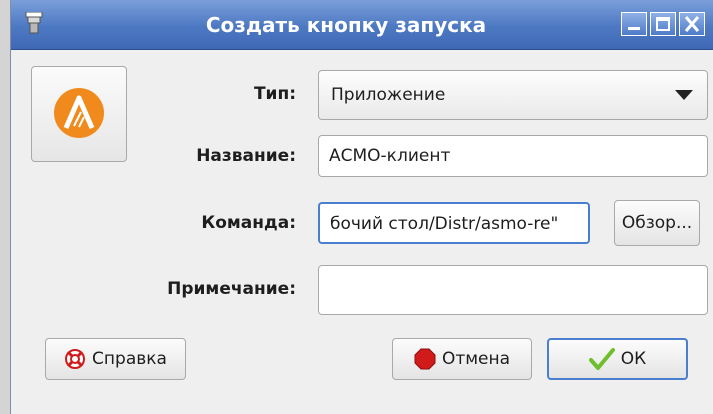  What do you see at coordinates (129, 359) in the screenshot?
I see `help-button-label: Справка` at bounding box center [129, 359].